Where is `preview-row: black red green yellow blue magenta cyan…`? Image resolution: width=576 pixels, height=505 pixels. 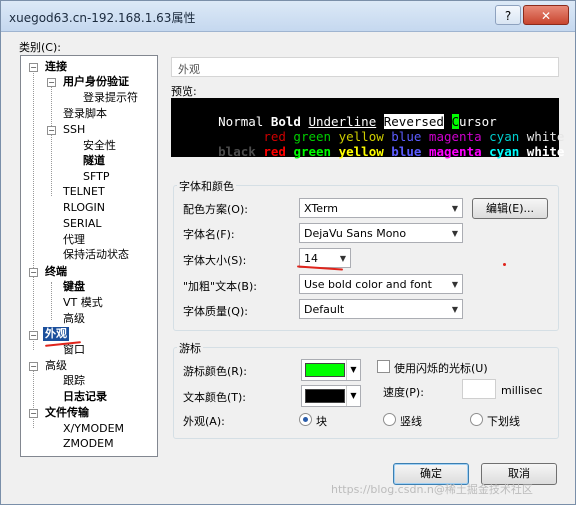 preview-row: black red green yellow blue magenta cyan… is located at coordinates (368, 151).